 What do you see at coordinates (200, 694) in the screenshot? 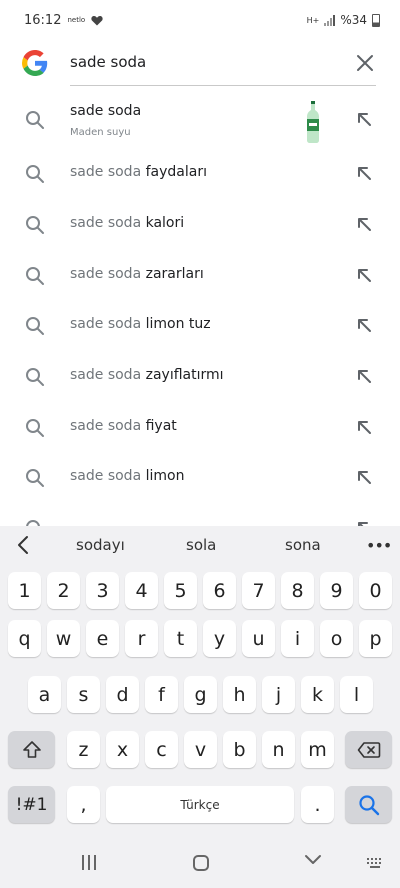
I see `key-g: g` at bounding box center [200, 694].